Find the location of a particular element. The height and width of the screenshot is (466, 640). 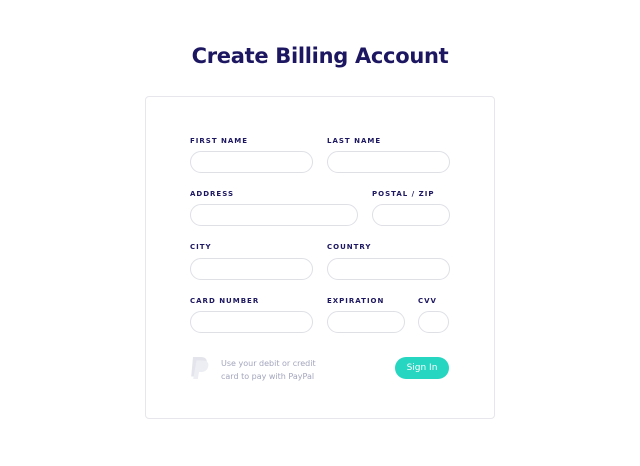

postal-zip-field is located at coordinates (411, 215).